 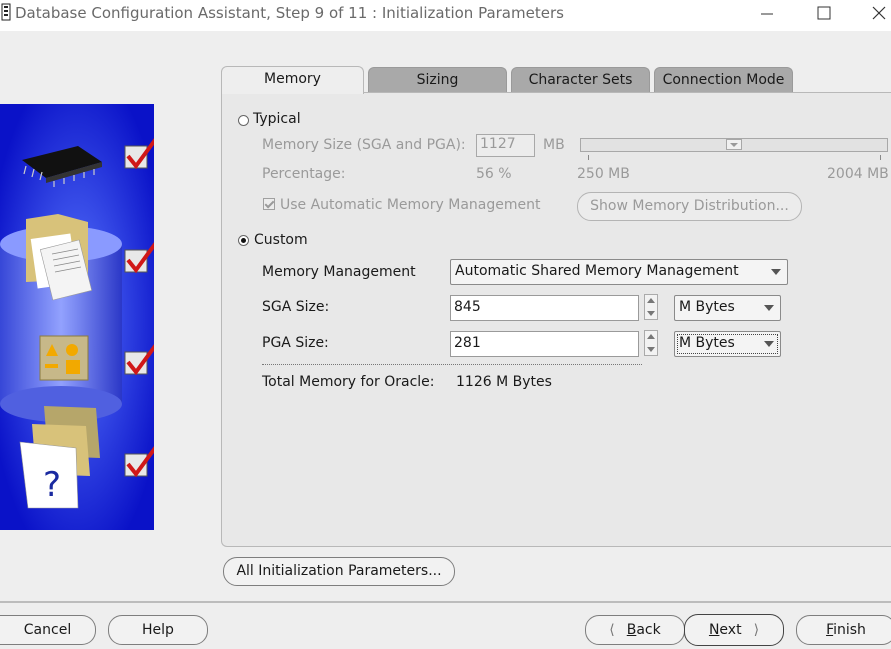 I want to click on sga-unit-value: M Bytes, so click(x=707, y=307).